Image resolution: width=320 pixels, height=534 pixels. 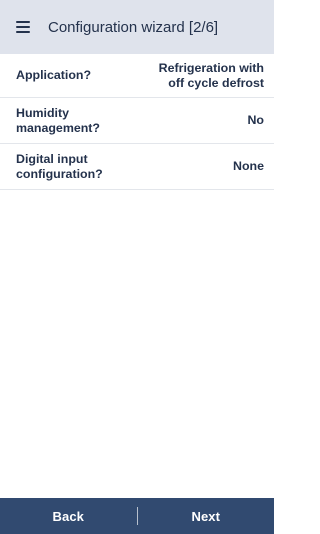 I want to click on menu-icon, so click(x=23, y=27).